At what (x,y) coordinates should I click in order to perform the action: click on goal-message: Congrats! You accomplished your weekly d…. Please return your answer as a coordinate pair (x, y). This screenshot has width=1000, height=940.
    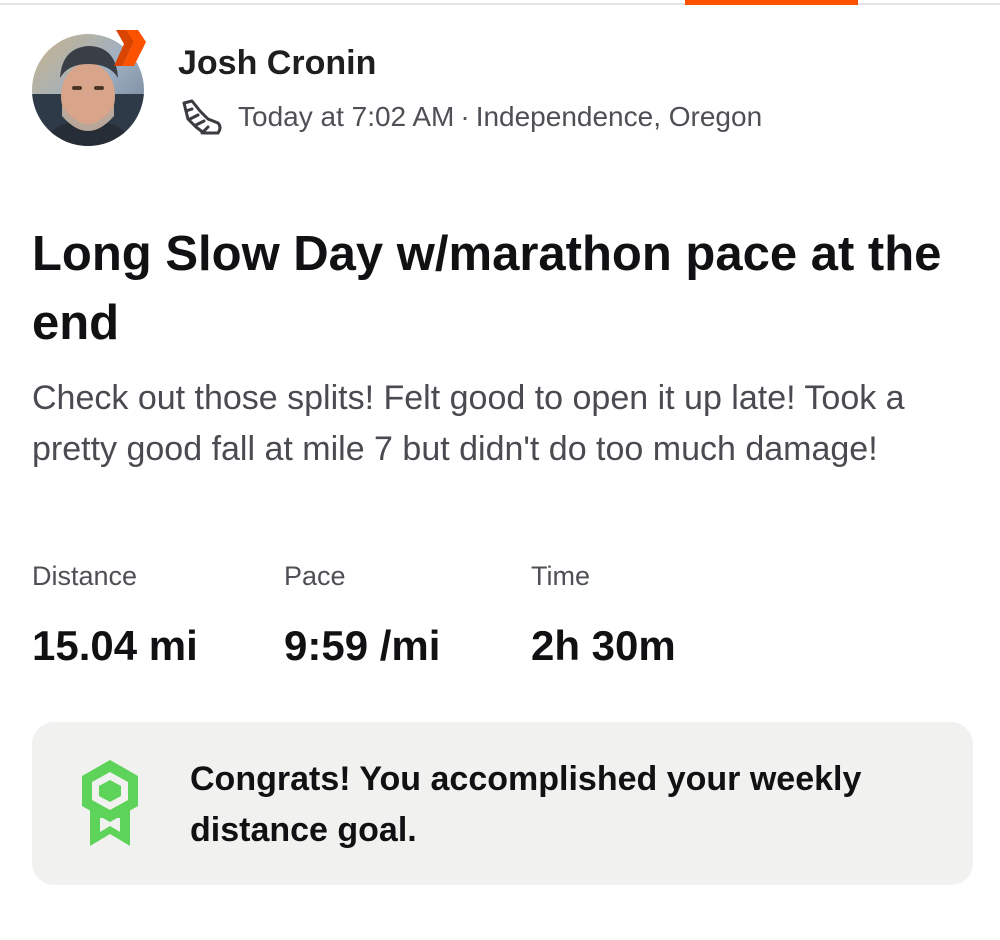
    Looking at the image, I should click on (526, 804).